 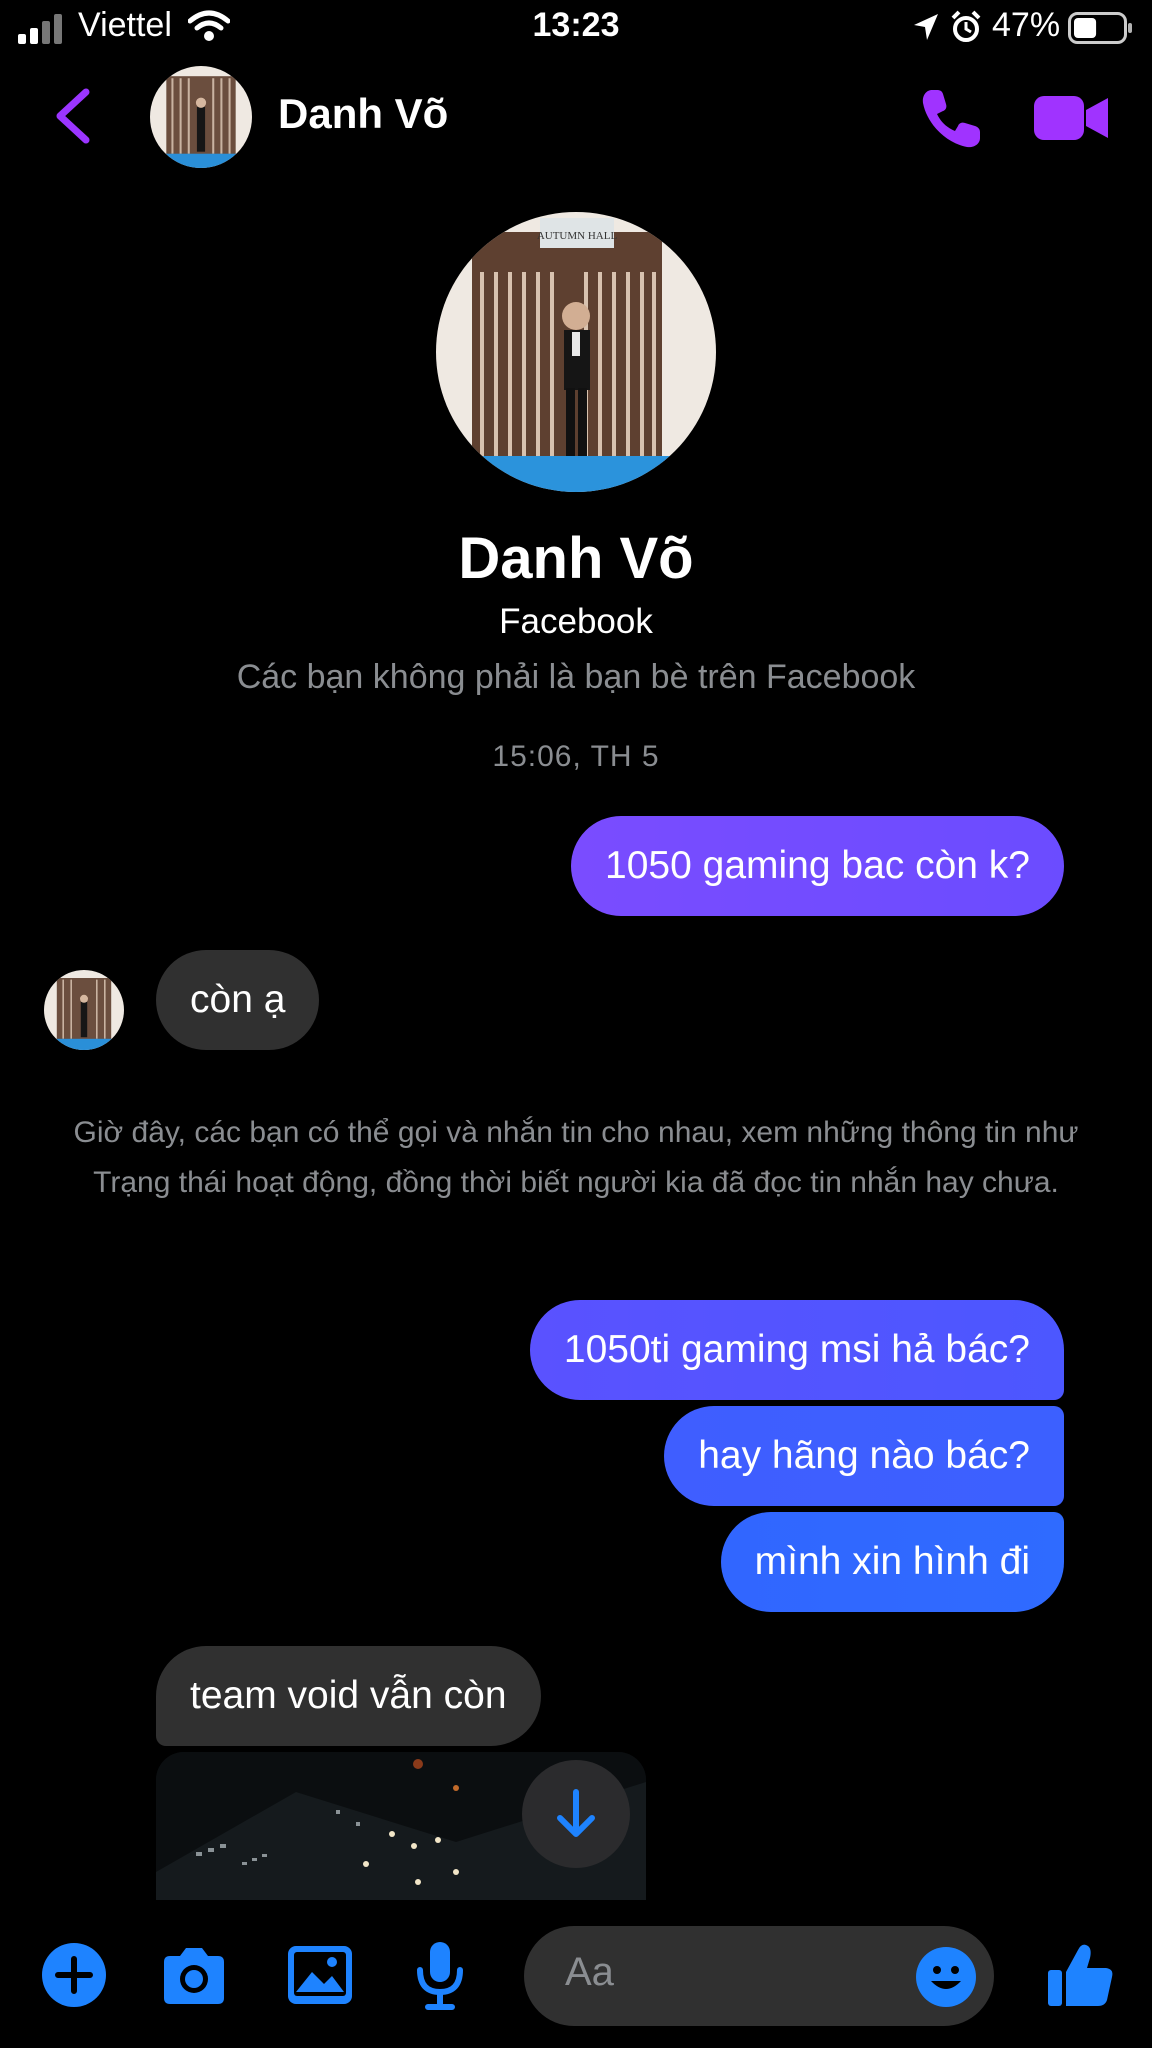 I want to click on profile-name: Danh Võ, so click(x=576, y=558).